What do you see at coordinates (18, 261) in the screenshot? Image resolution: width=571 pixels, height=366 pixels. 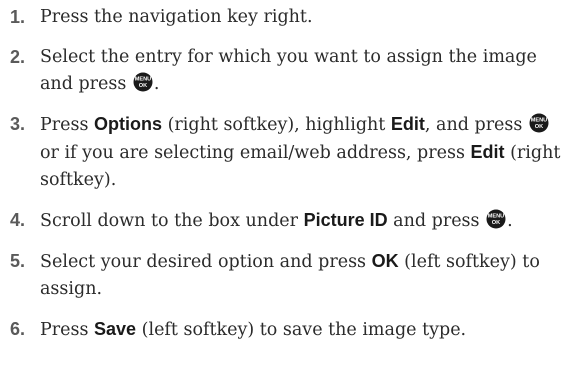 I see `step-number: 5.` at bounding box center [18, 261].